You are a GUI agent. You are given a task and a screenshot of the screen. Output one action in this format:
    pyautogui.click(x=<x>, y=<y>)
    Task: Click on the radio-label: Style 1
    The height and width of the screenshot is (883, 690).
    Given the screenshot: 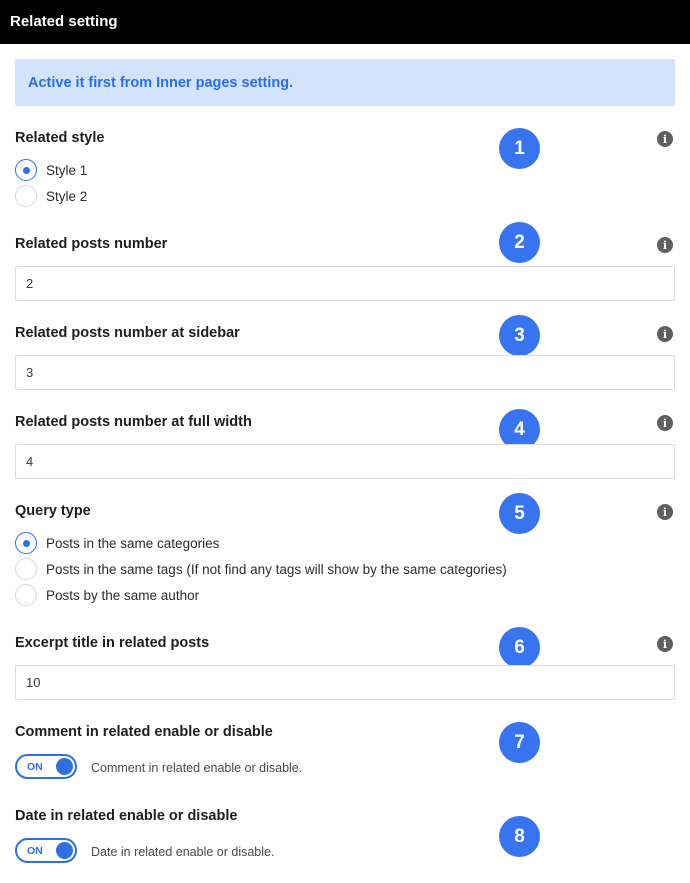 What is the action you would take?
    pyautogui.click(x=67, y=170)
    